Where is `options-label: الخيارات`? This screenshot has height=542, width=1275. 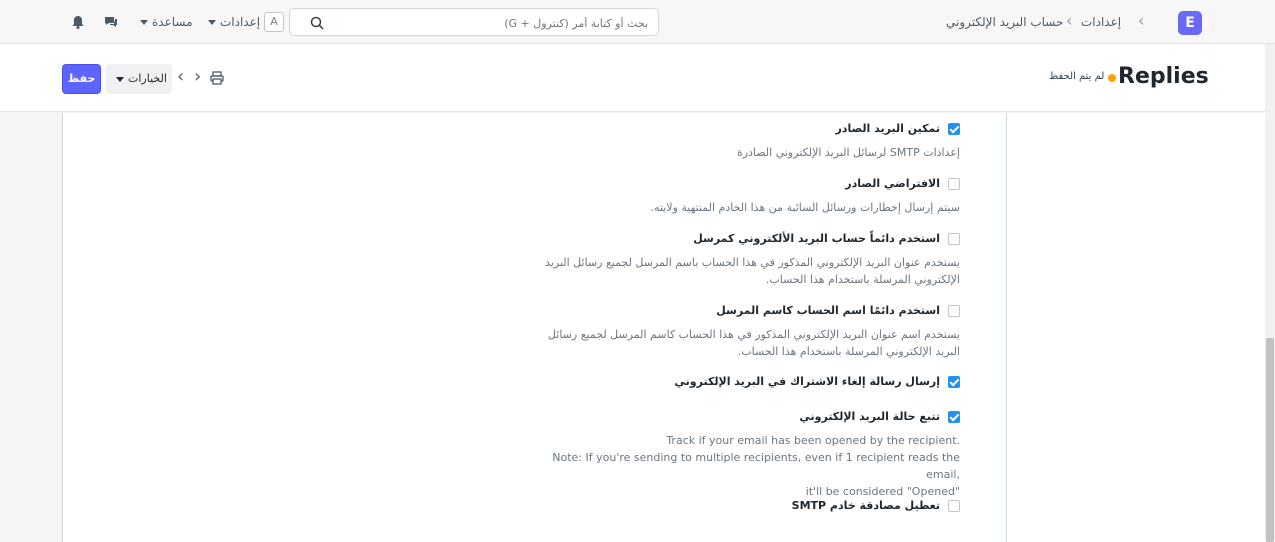
options-label: الخيارات is located at coordinates (147, 78).